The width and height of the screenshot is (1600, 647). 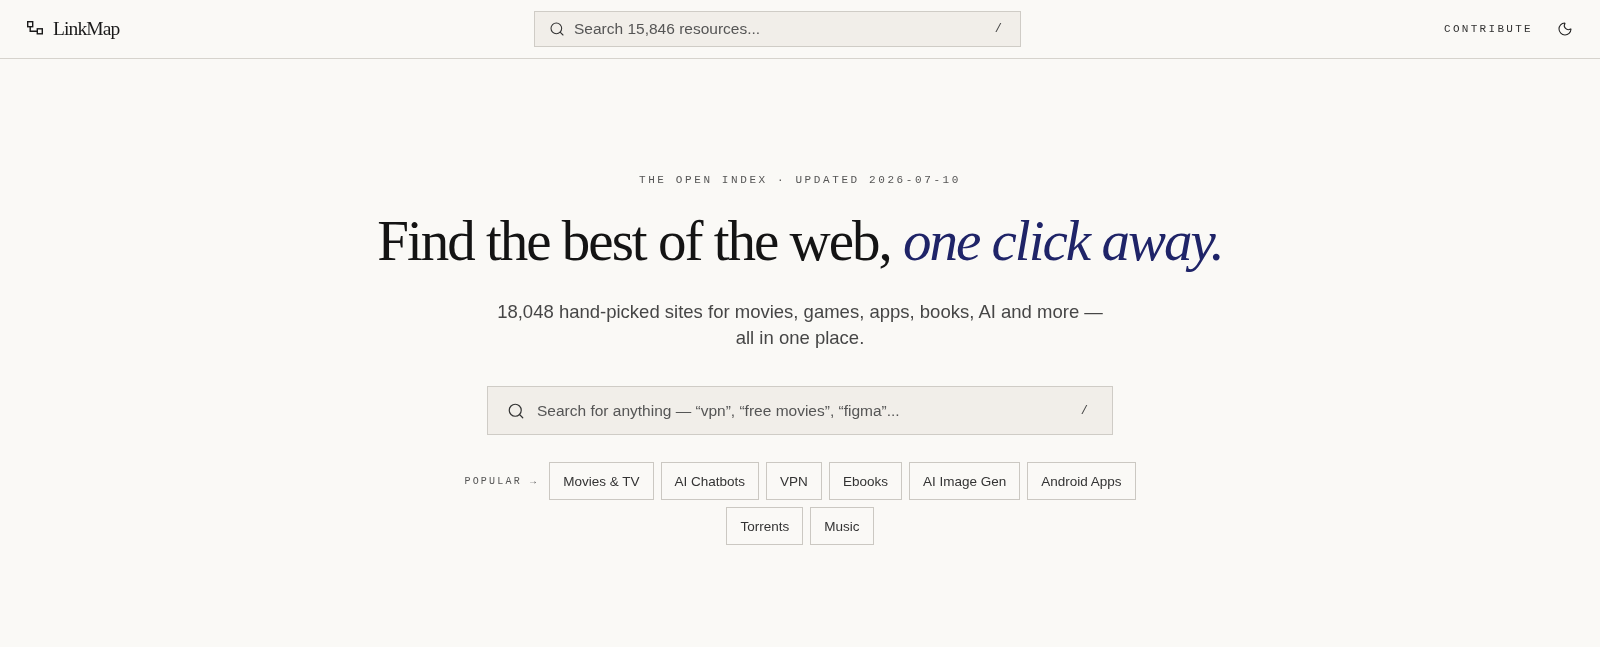 I want to click on moon-icon, so click(x=1565, y=29).